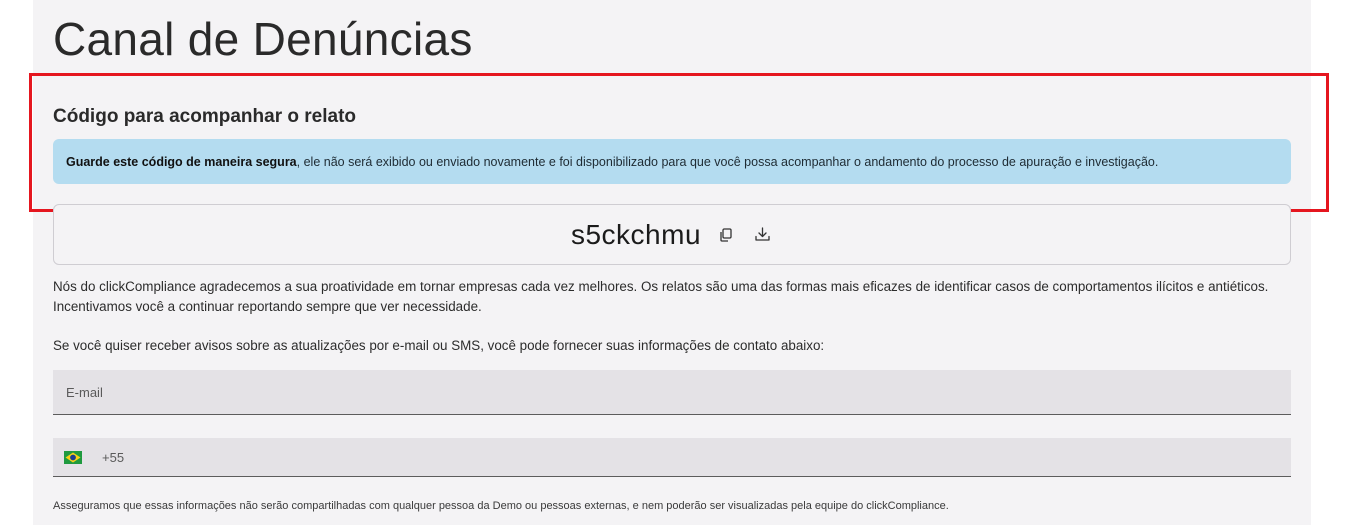 The image size is (1366, 525). Describe the element at coordinates (707, 457) in the screenshot. I see `phone-field` at that location.